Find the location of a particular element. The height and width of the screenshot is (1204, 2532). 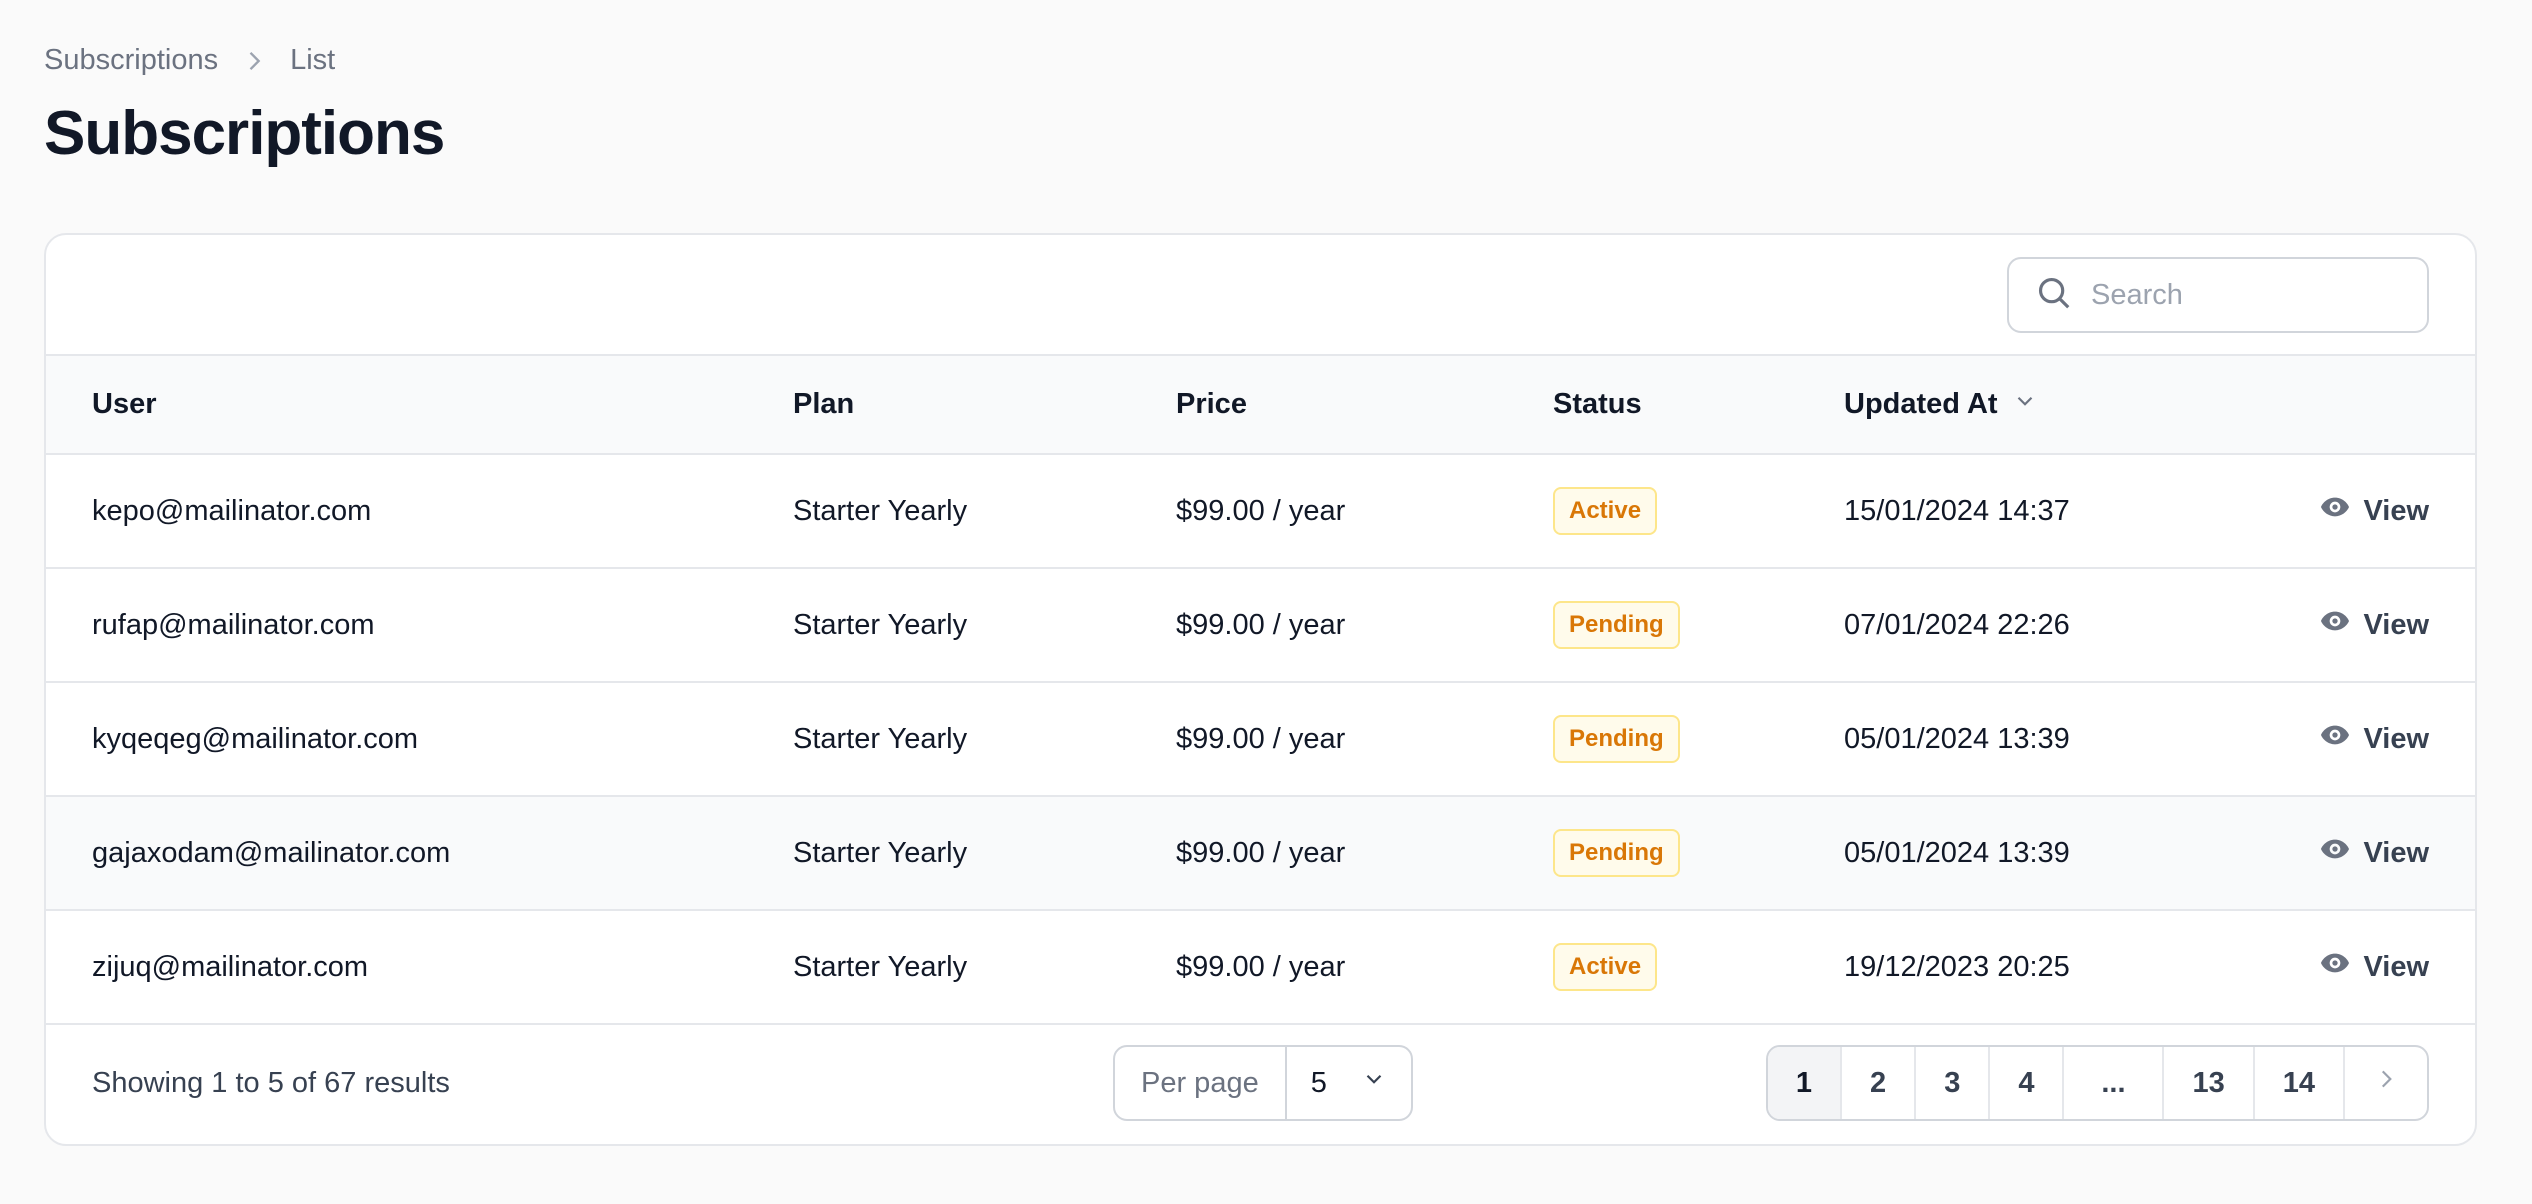

cell-user: gajaxodam@mailinator.com is located at coordinates (271, 852).